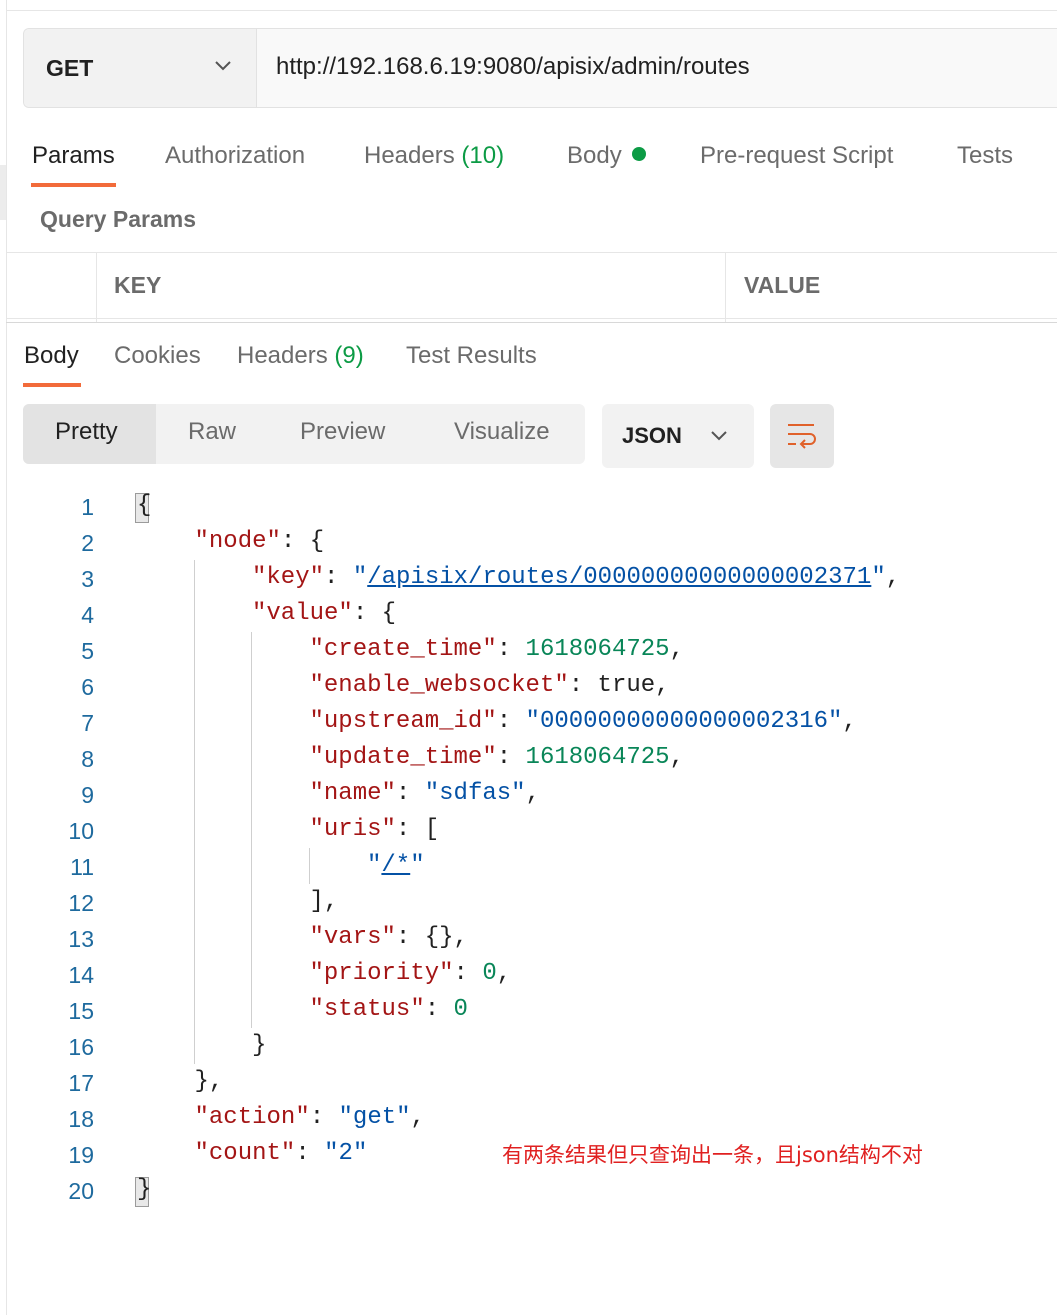  Describe the element at coordinates (81, 1011) in the screenshot. I see `line-number: 15` at that location.